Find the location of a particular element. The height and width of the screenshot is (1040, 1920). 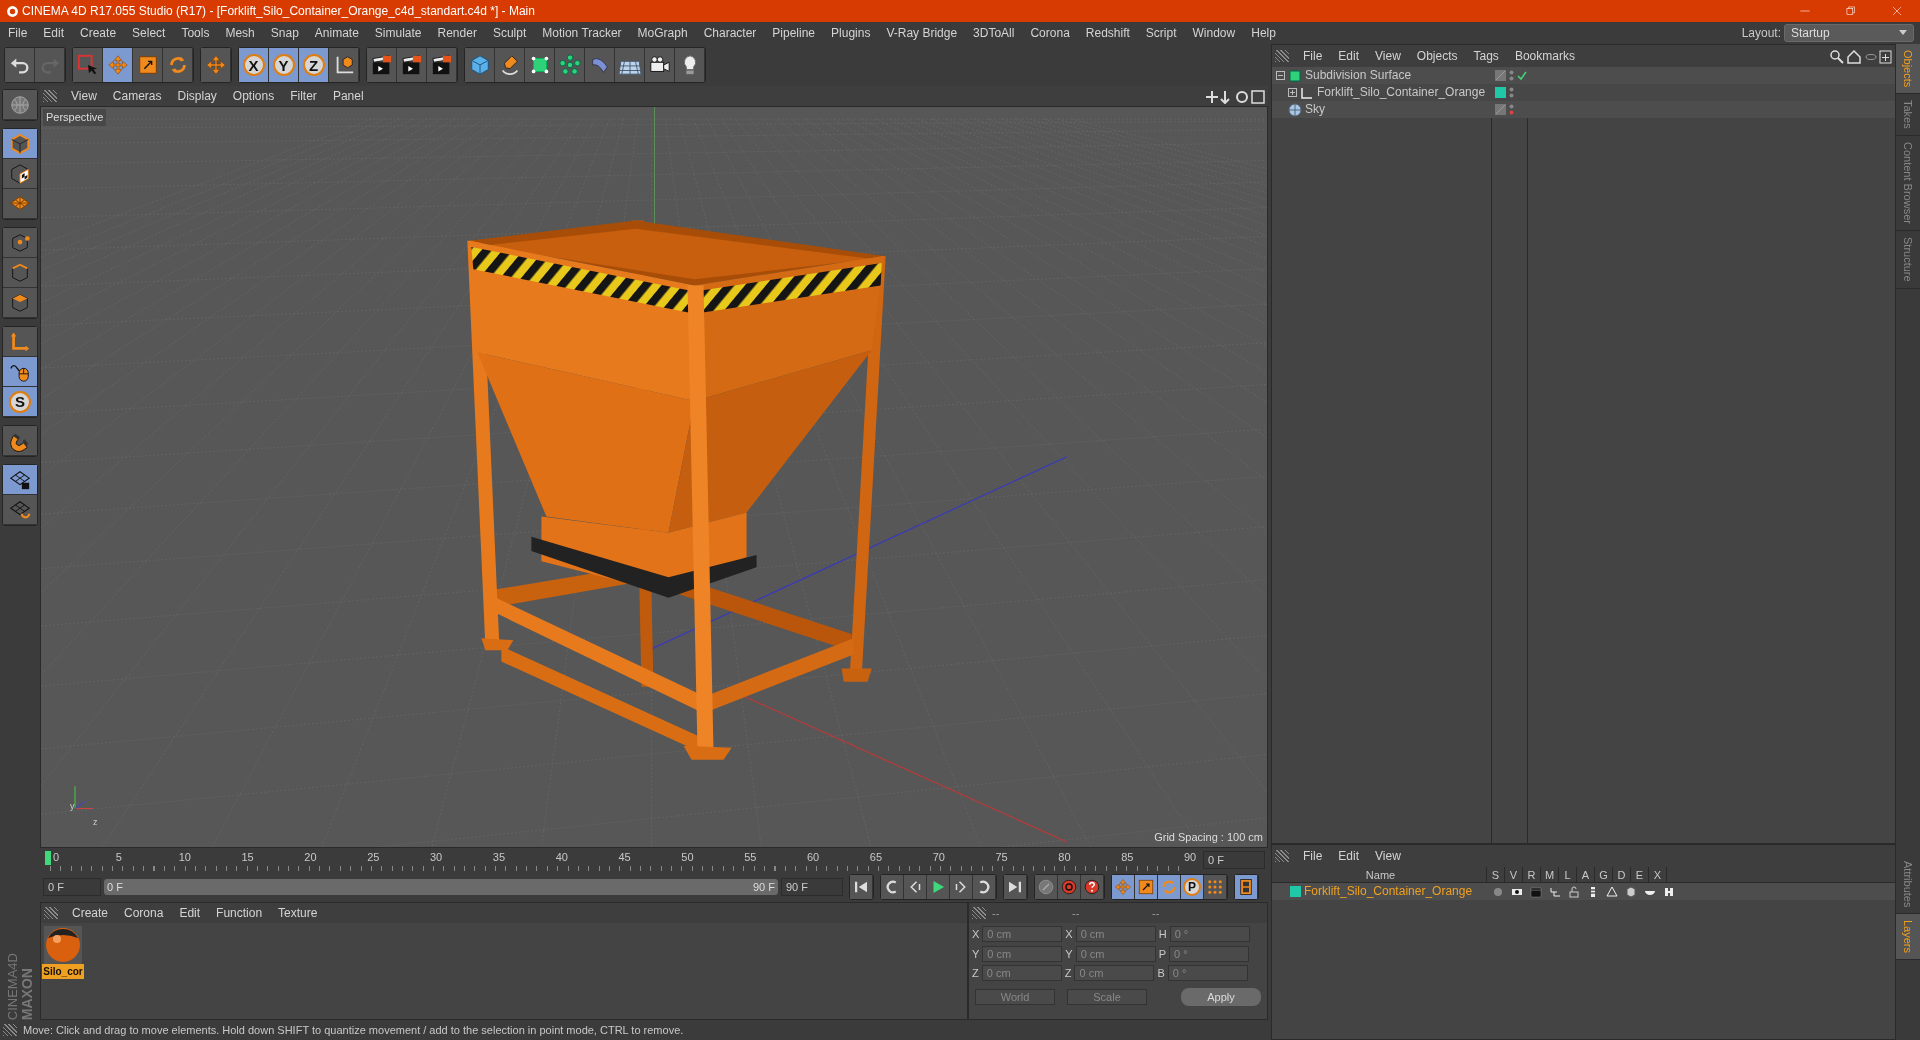

previous-key-button is located at coordinates (892, 887).